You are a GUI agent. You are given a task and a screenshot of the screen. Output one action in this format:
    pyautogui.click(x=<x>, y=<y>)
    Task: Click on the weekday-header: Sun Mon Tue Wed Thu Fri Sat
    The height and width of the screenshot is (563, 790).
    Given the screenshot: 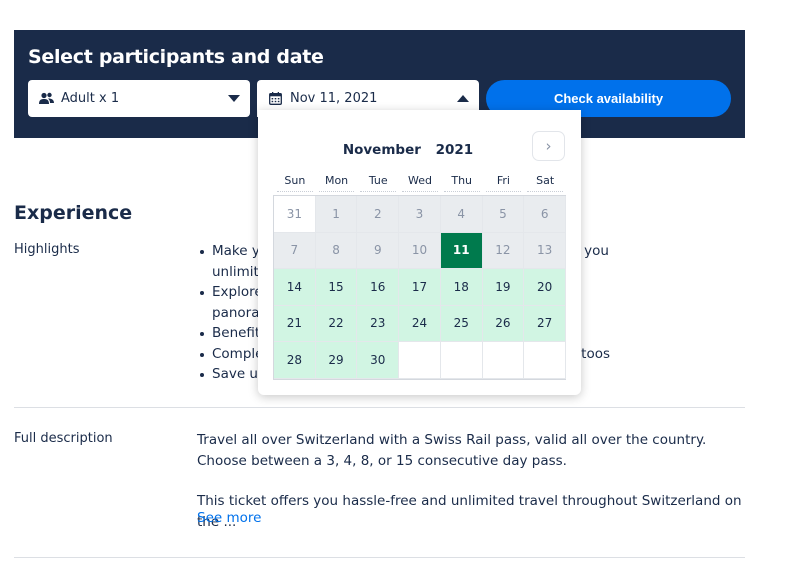 What is the action you would take?
    pyautogui.click(x=420, y=183)
    